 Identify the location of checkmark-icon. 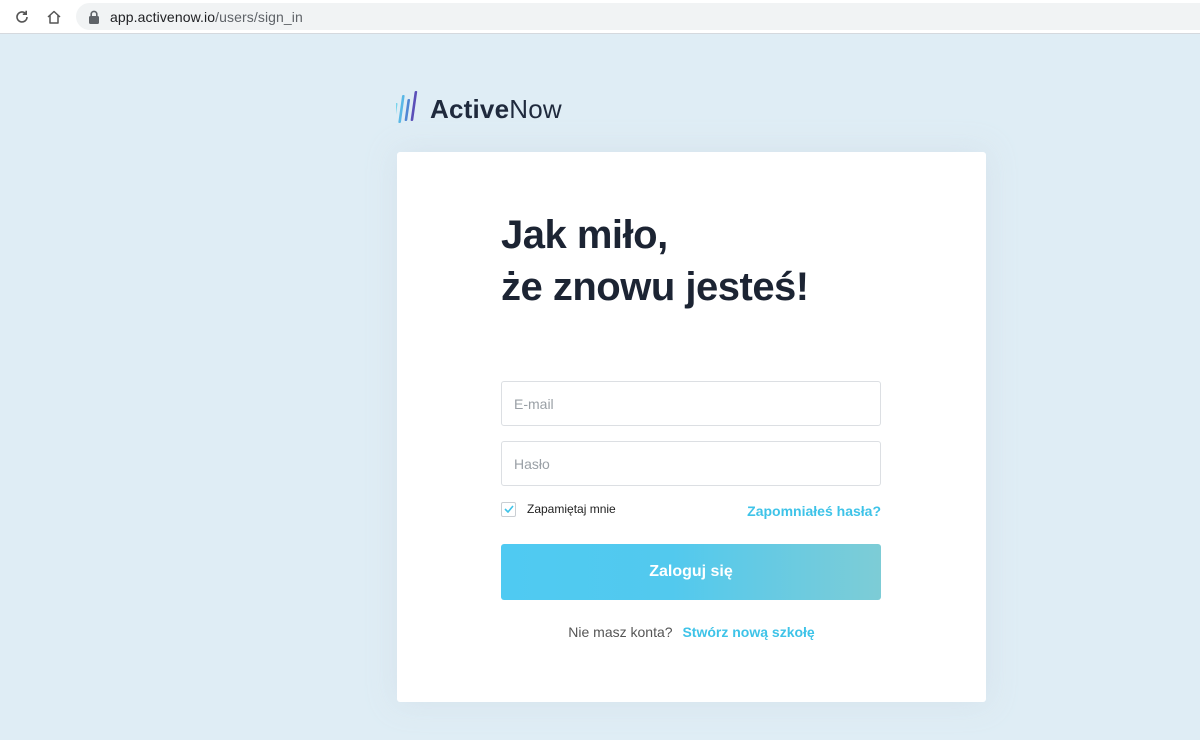
(508, 509).